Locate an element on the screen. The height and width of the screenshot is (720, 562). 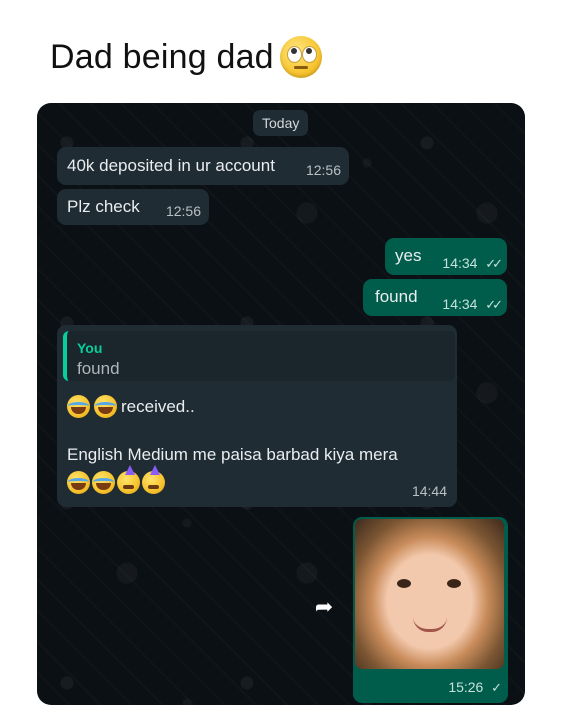
quoted-message: You found is located at coordinates (259, 356).